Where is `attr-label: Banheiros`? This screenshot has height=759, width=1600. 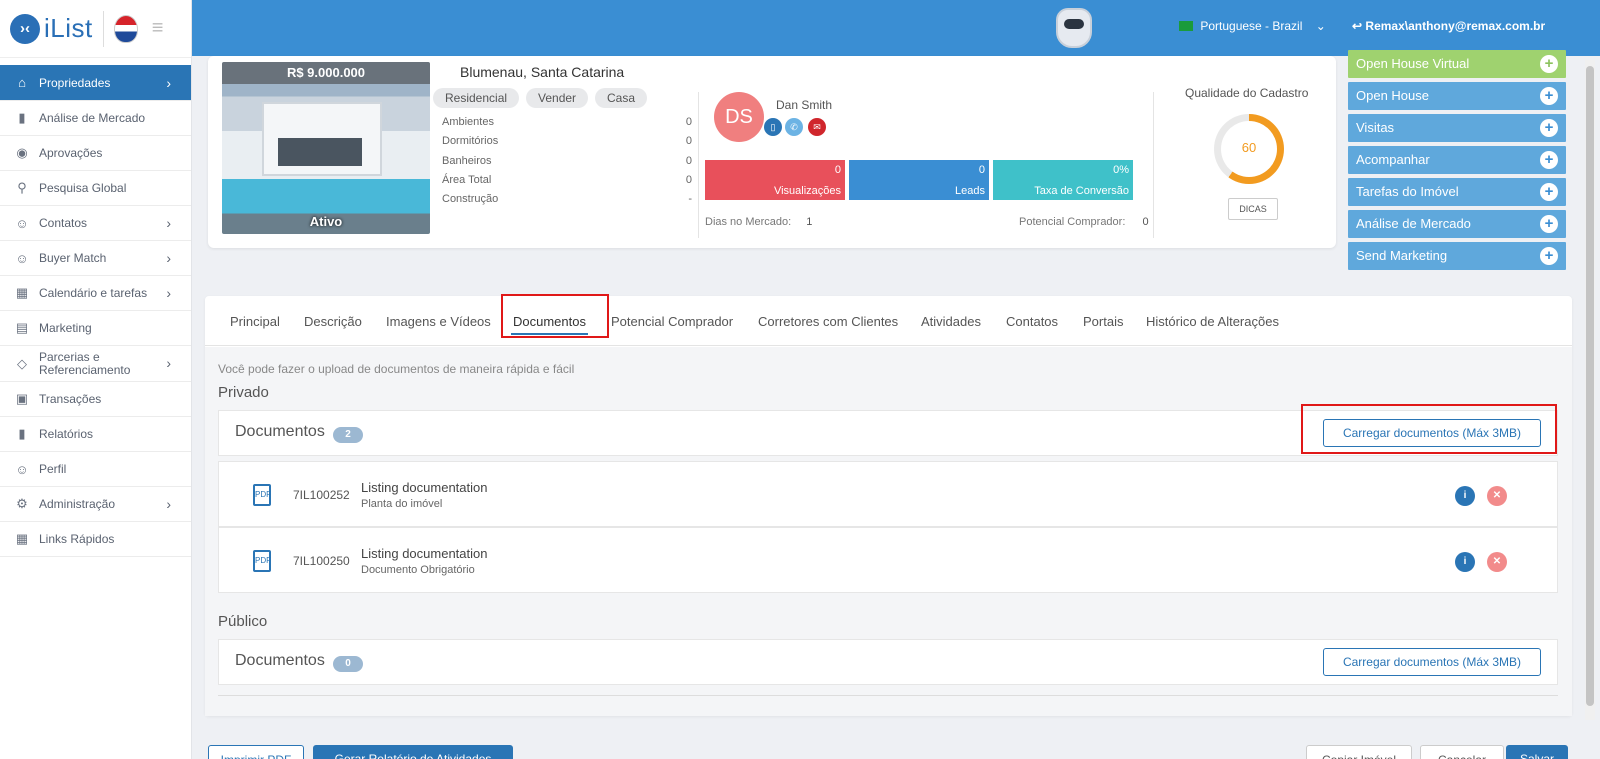 attr-label: Banheiros is located at coordinates (467, 161).